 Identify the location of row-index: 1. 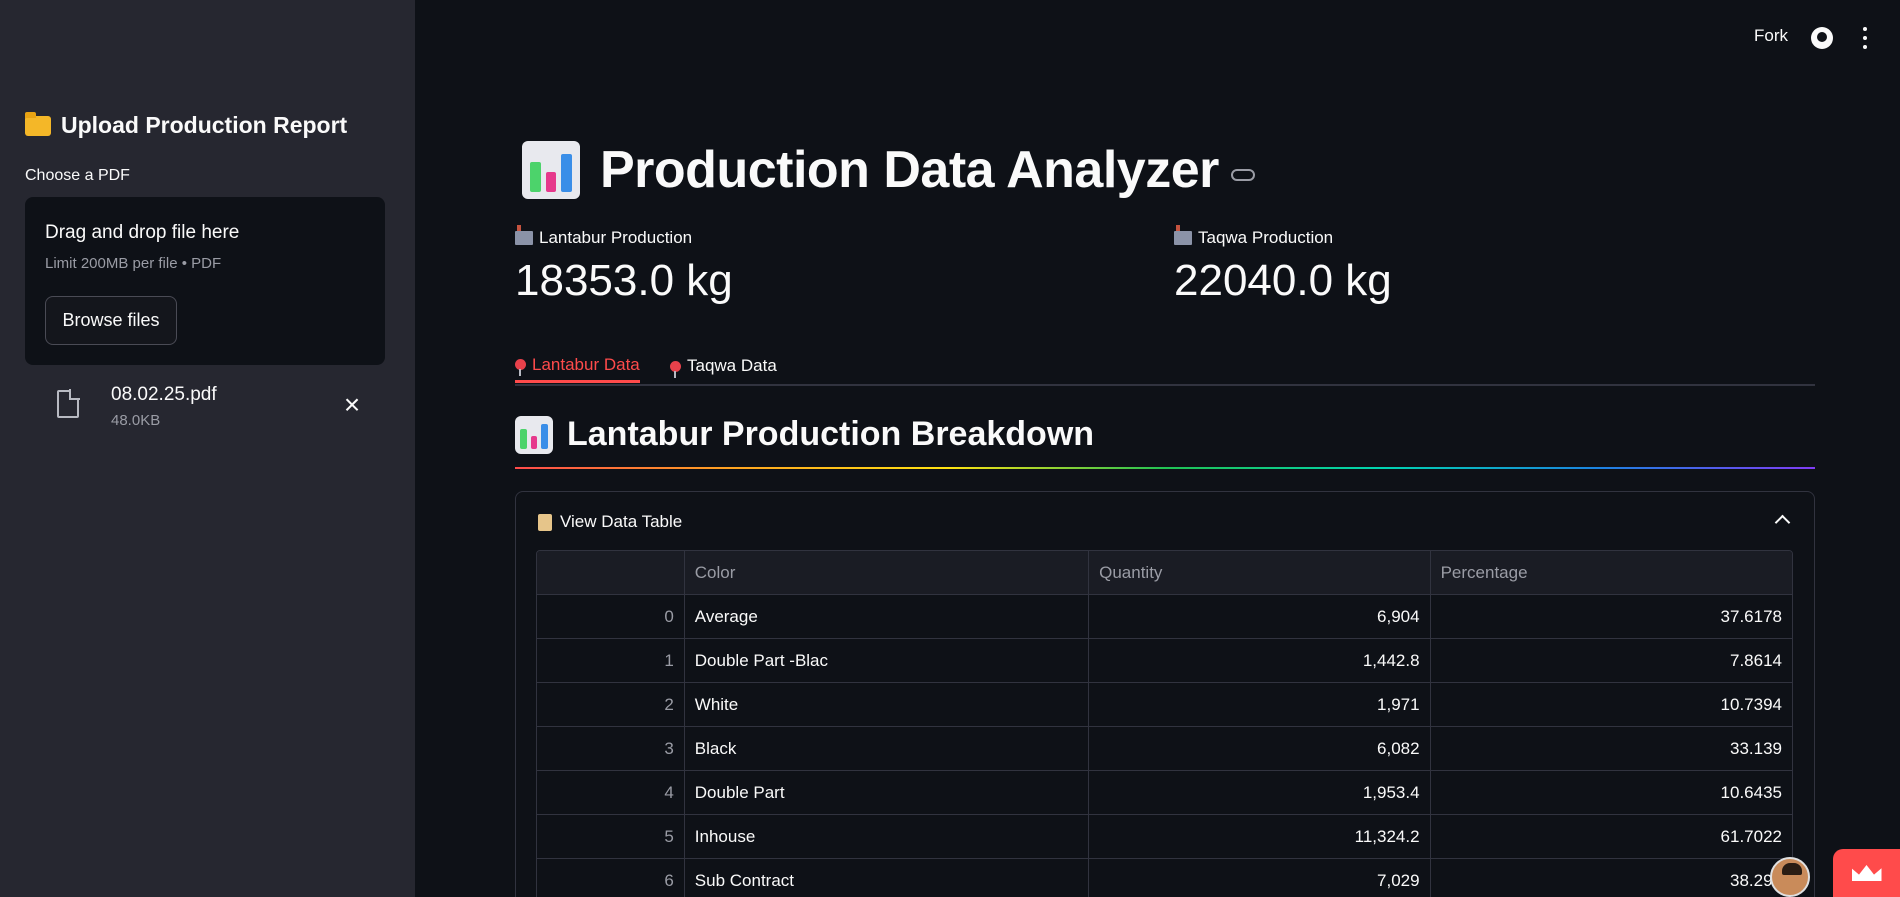
(611, 660).